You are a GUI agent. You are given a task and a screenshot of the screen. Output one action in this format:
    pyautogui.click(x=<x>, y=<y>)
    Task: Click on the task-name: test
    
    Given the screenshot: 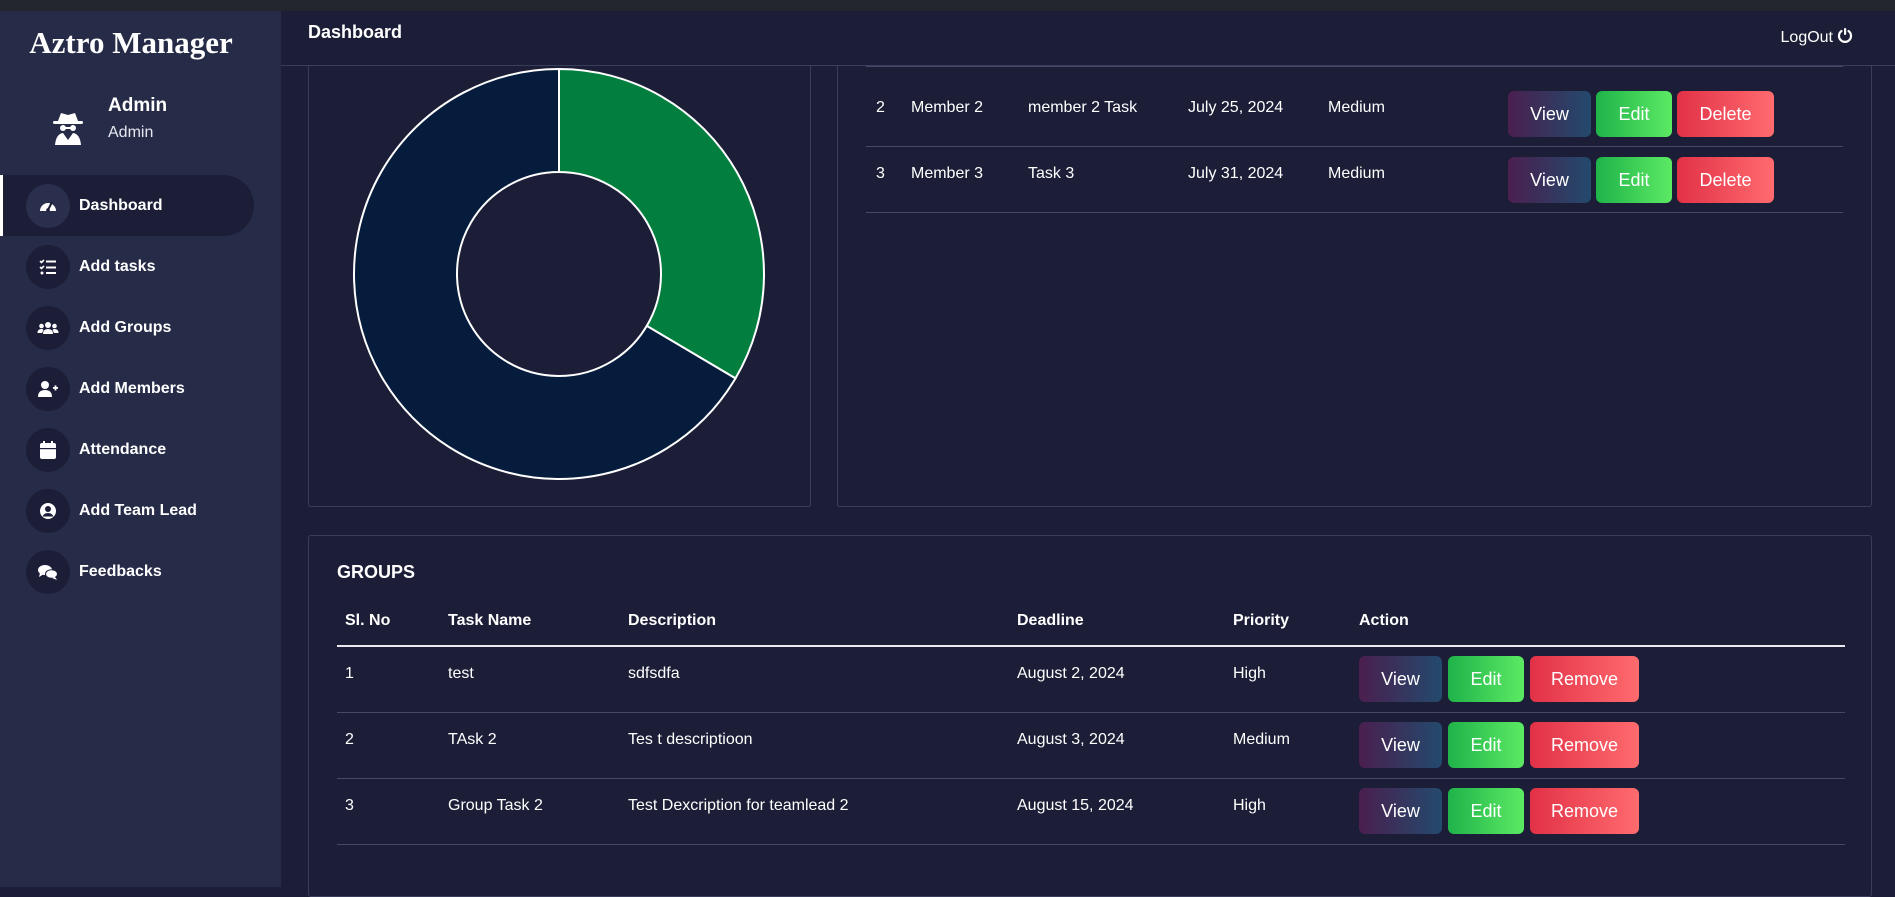 What is the action you would take?
    pyautogui.click(x=461, y=673)
    